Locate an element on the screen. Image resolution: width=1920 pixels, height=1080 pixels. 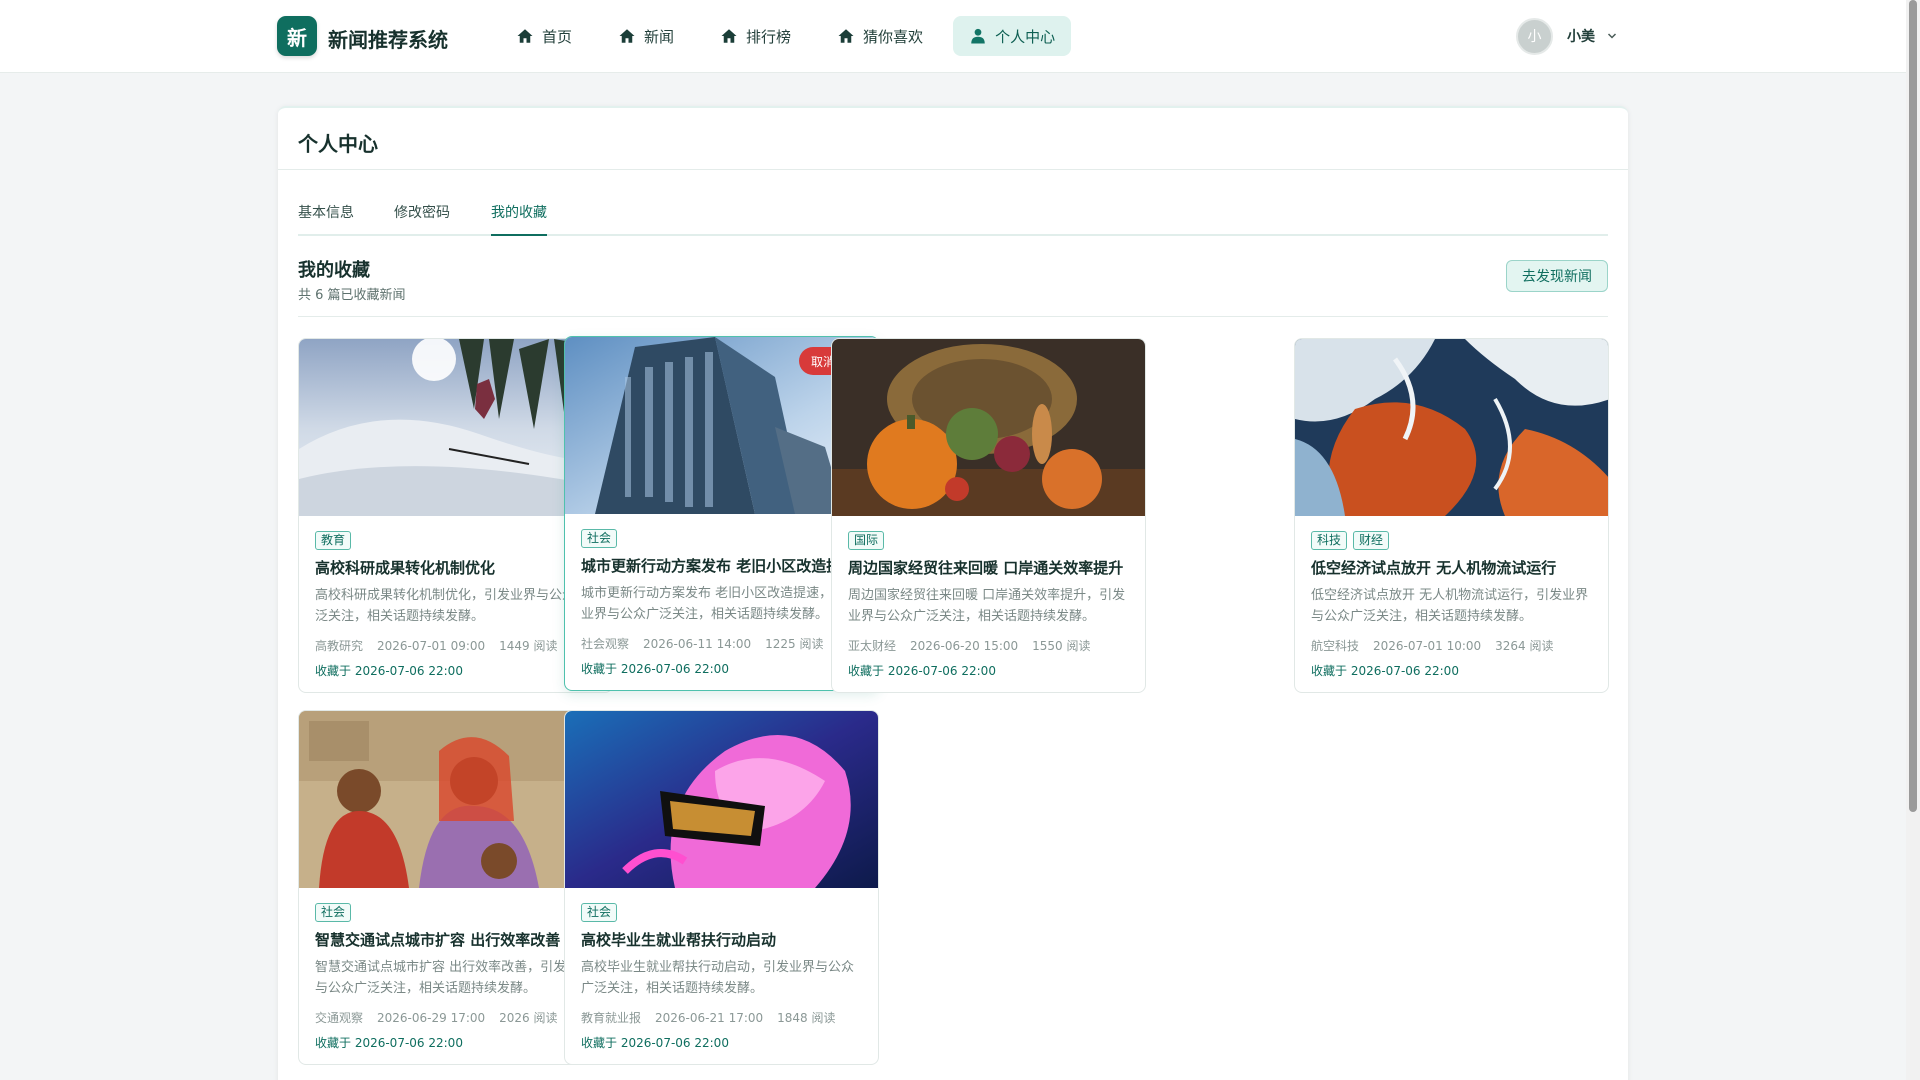
tab-favorites: 我的收藏 is located at coordinates (519, 219).